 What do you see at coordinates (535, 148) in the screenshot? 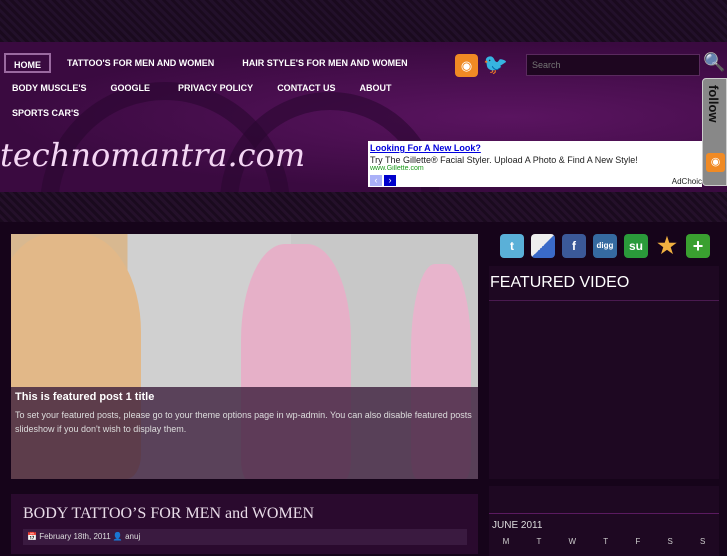
I see `ad-title: Looking For A New Look?` at bounding box center [535, 148].